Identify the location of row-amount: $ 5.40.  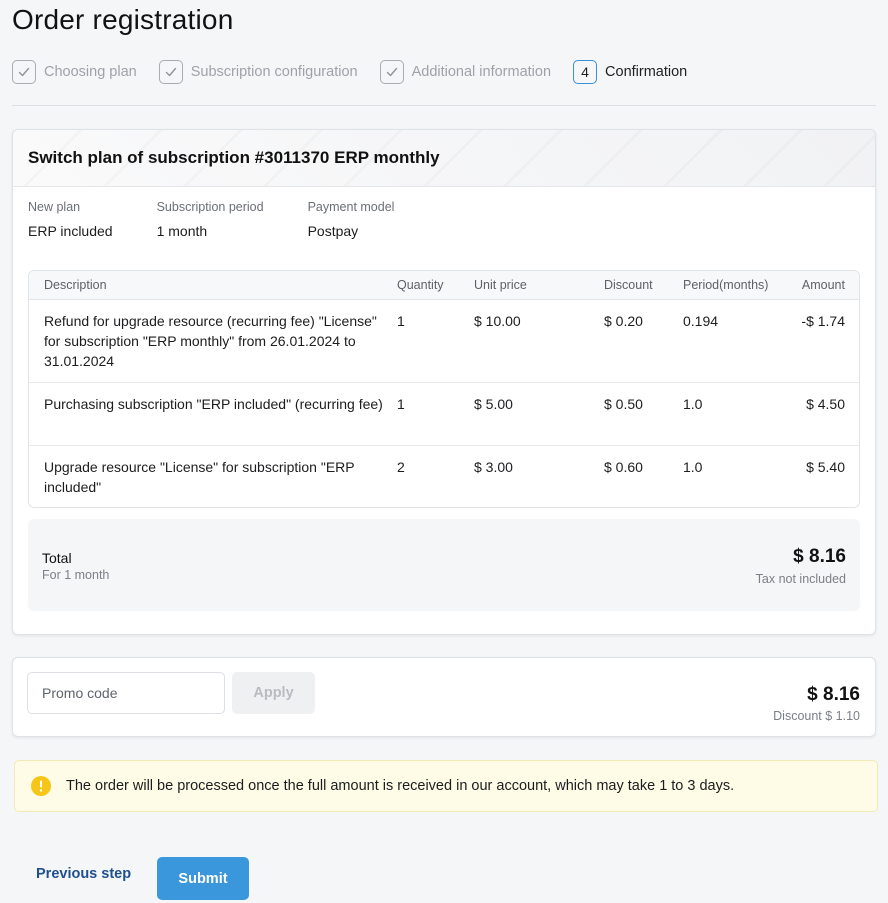
(825, 467).